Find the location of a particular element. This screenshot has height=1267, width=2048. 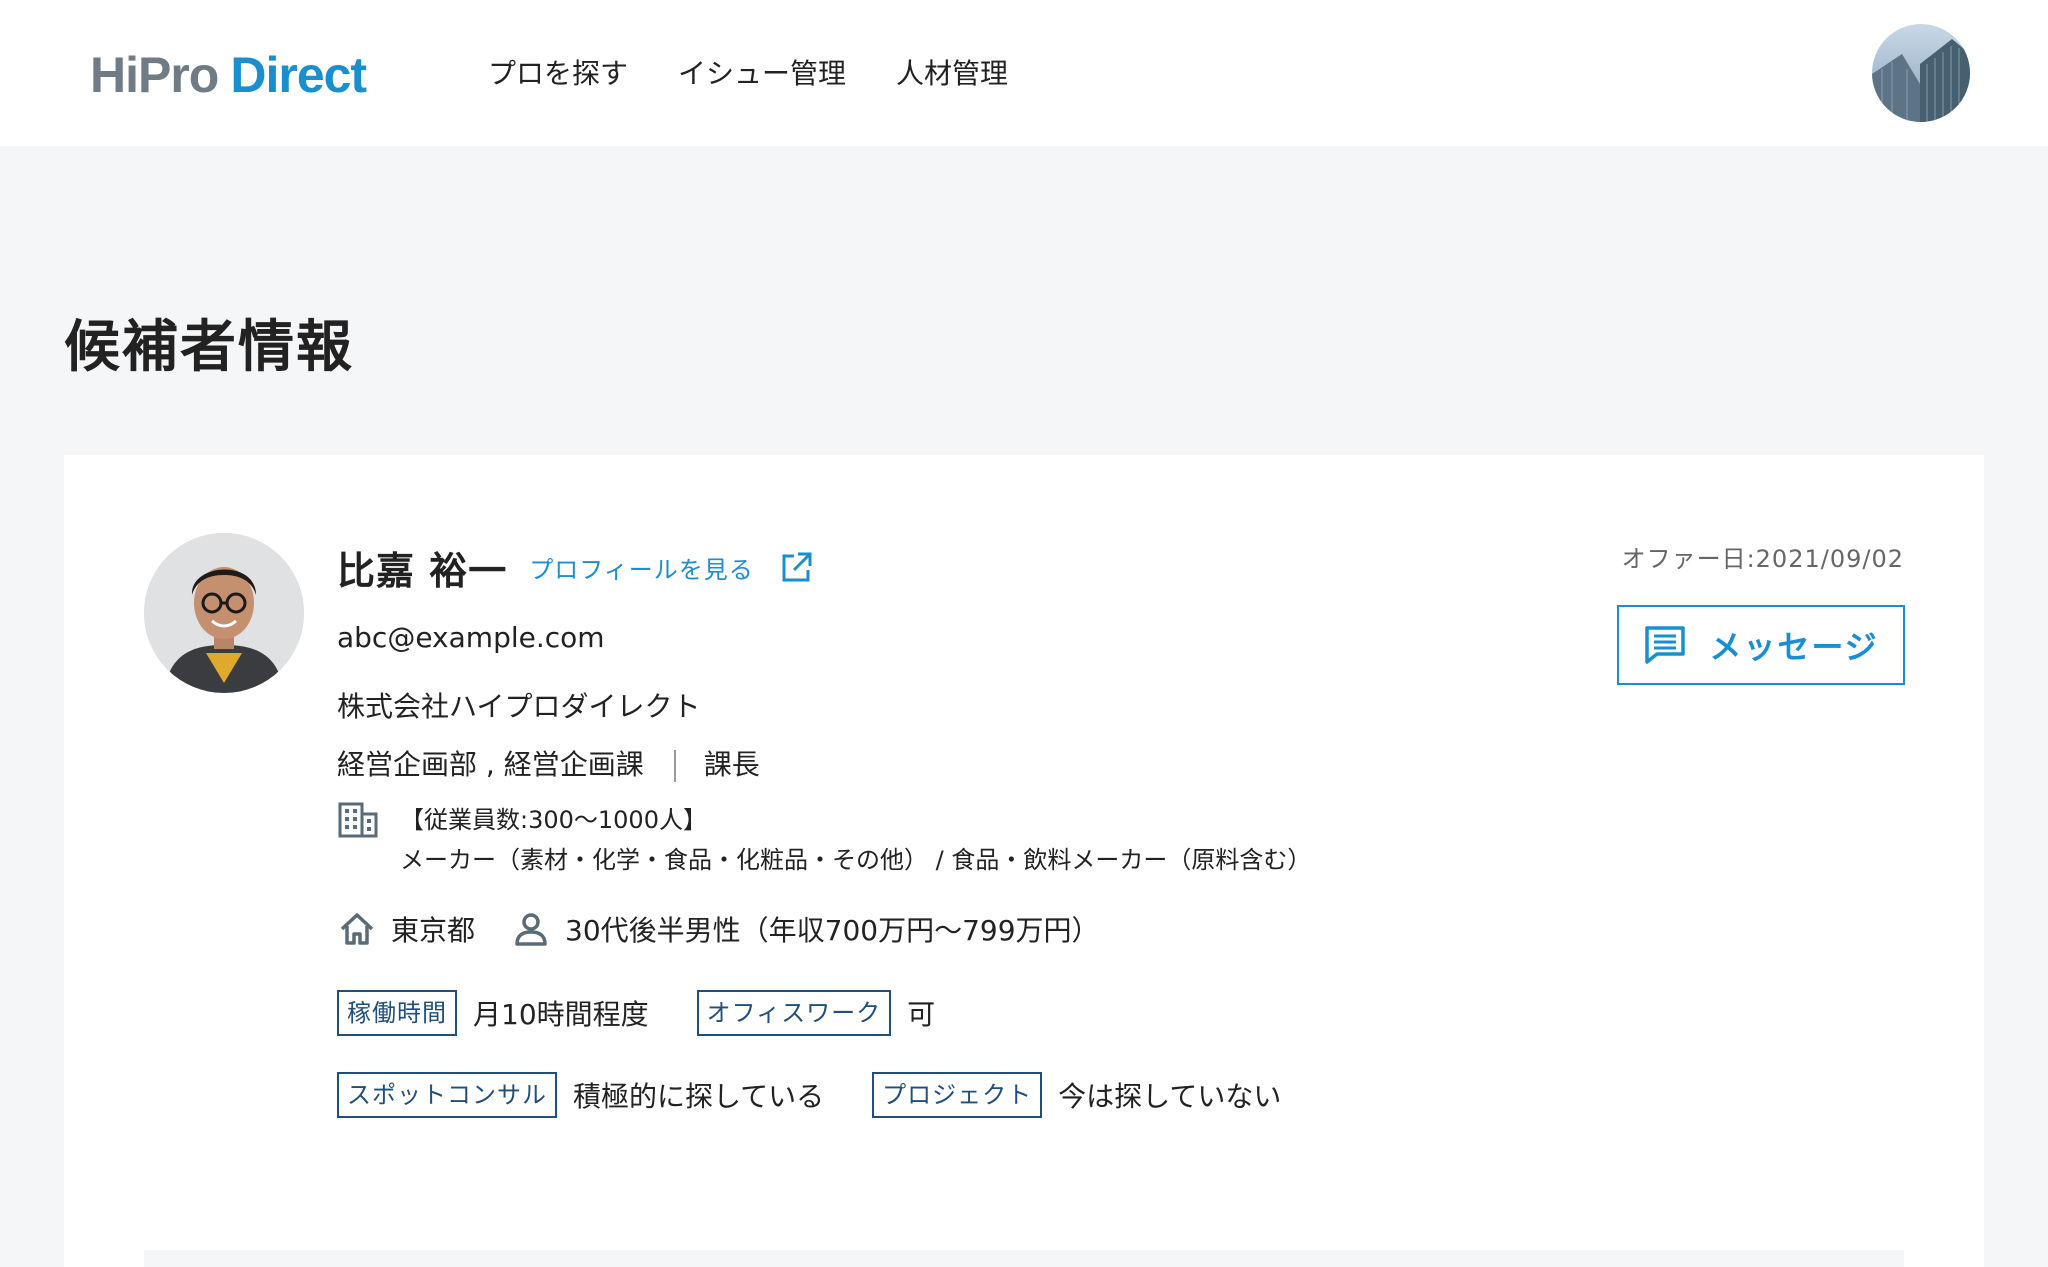

view-profile-link: プロフィールを見る is located at coordinates (641, 567).